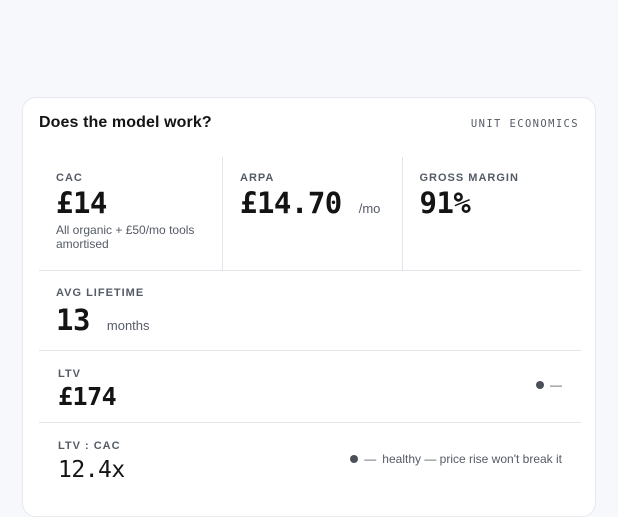 The image size is (618, 517). I want to click on metric-ltv: LTV £174 —, so click(310, 387).